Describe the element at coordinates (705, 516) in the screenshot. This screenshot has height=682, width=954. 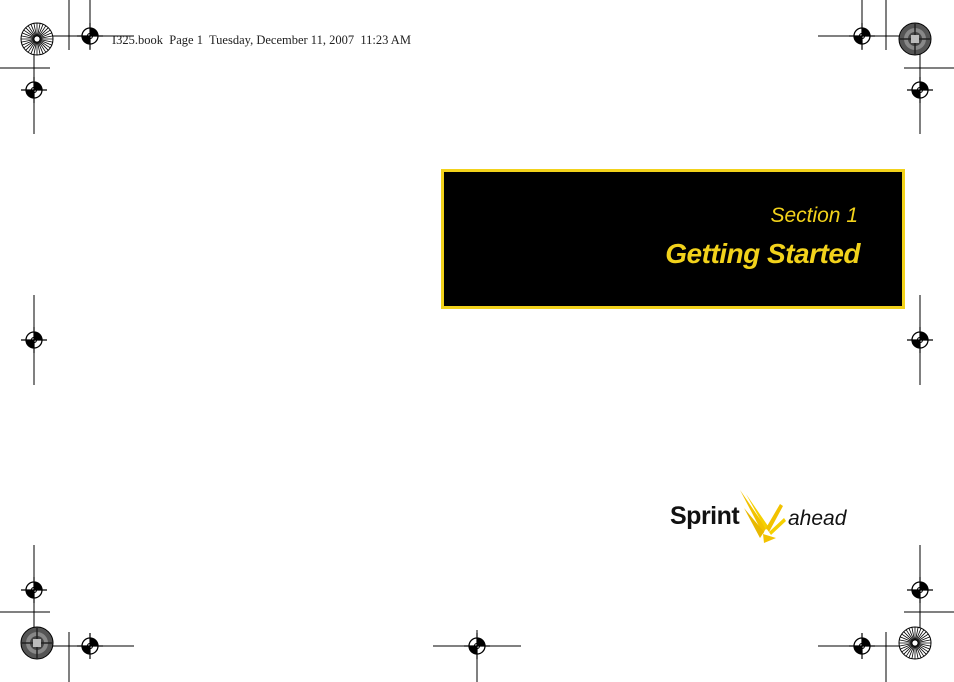
I see `logo-brand: Sprint` at that location.